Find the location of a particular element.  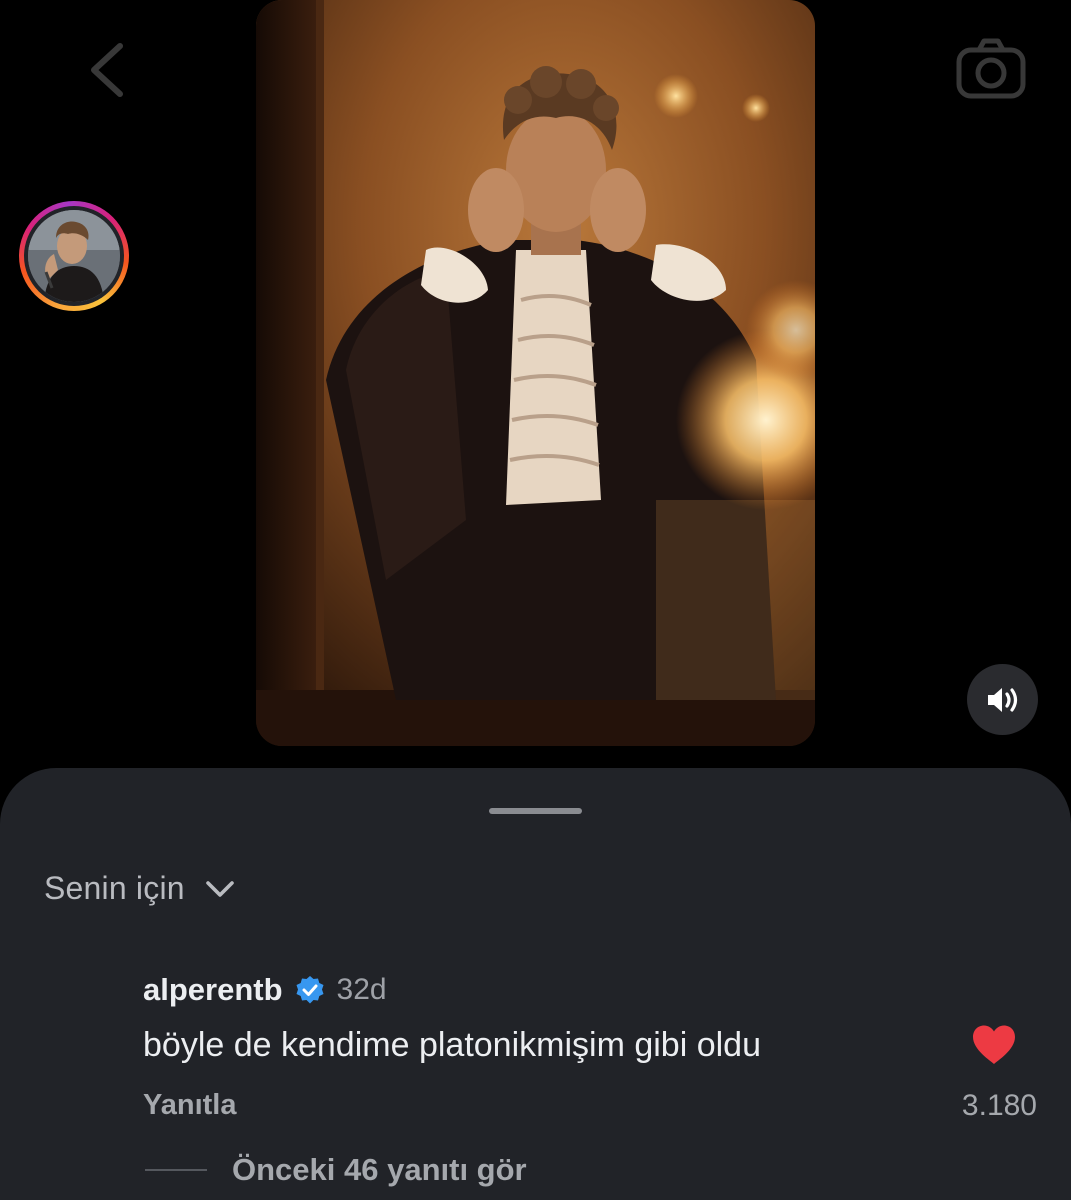

avatar-ring-gap is located at coordinates (74, 256).